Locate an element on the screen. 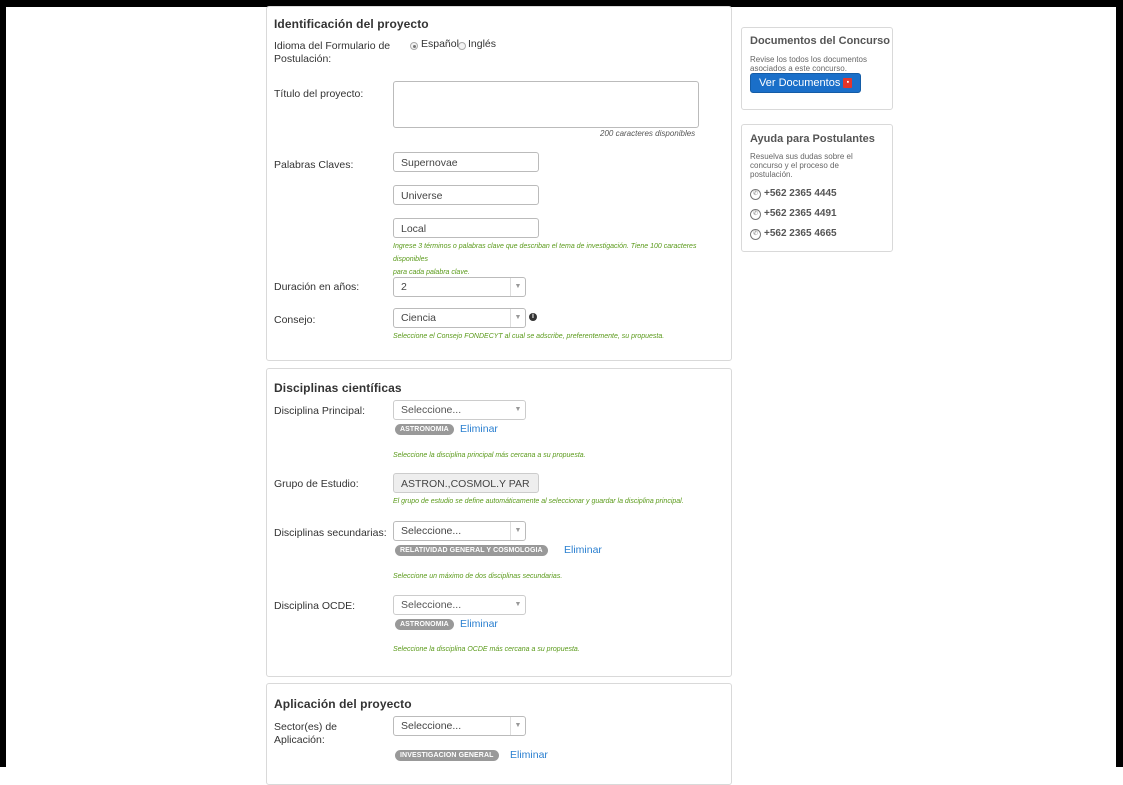  pdf-icon: ▪ is located at coordinates (848, 83).